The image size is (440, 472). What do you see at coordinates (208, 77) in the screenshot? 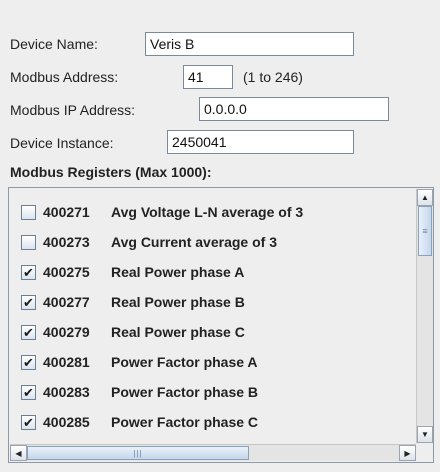
I see `modbus-address-input` at bounding box center [208, 77].